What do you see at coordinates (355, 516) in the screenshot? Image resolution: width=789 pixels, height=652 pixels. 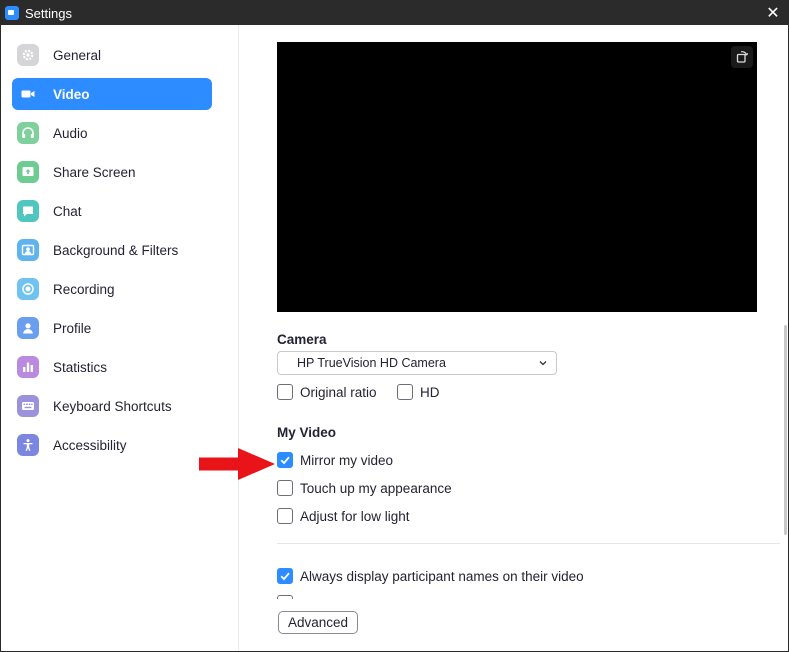 I see `low-light-label: Adjust for low light` at bounding box center [355, 516].